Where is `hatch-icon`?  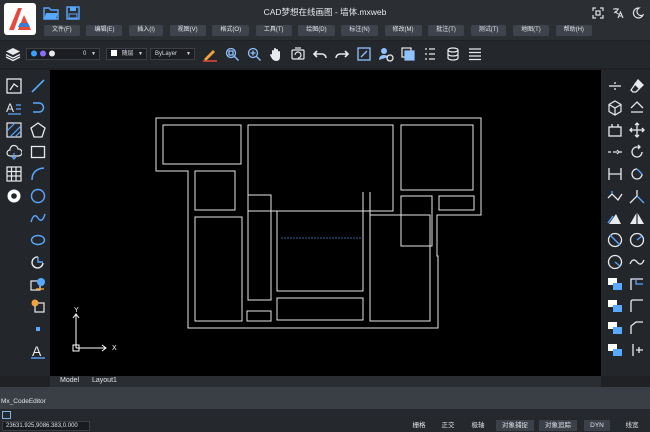
hatch-icon is located at coordinates (14, 130).